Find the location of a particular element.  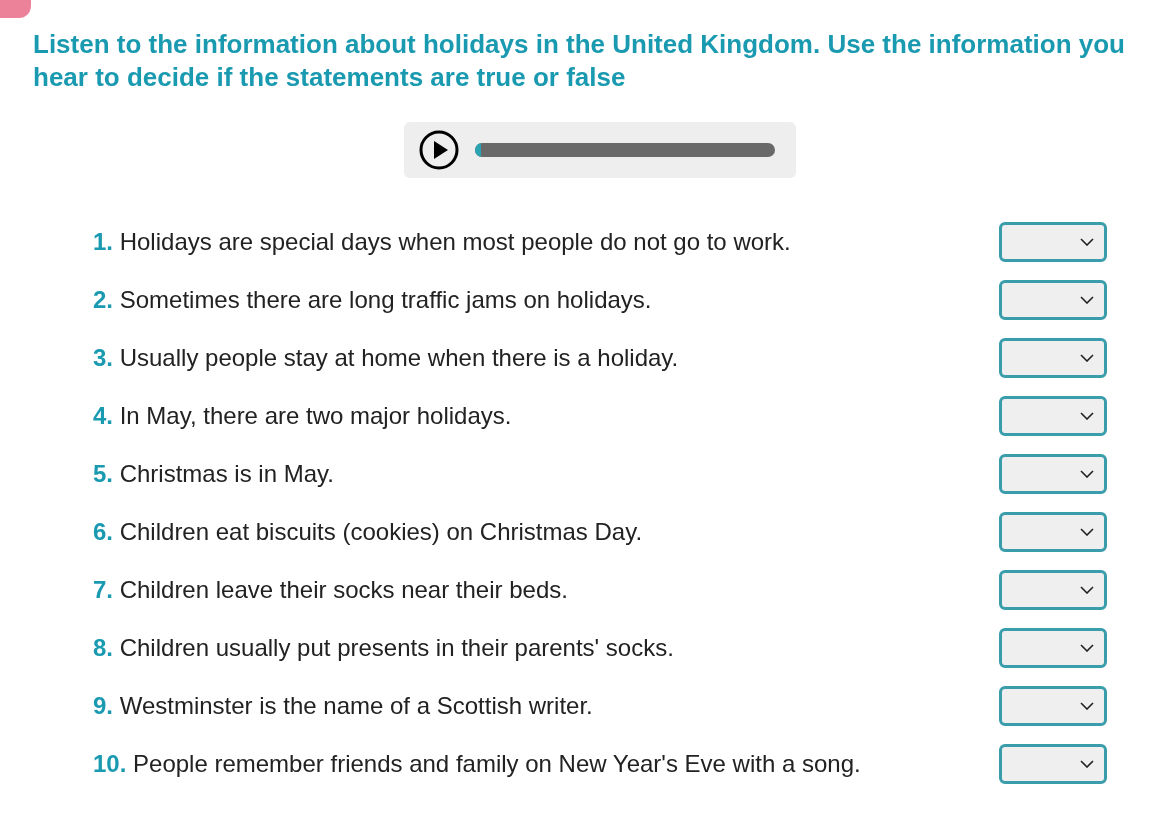

statement-text: 4. In May, there are two major holidays. is located at coordinates (302, 416).